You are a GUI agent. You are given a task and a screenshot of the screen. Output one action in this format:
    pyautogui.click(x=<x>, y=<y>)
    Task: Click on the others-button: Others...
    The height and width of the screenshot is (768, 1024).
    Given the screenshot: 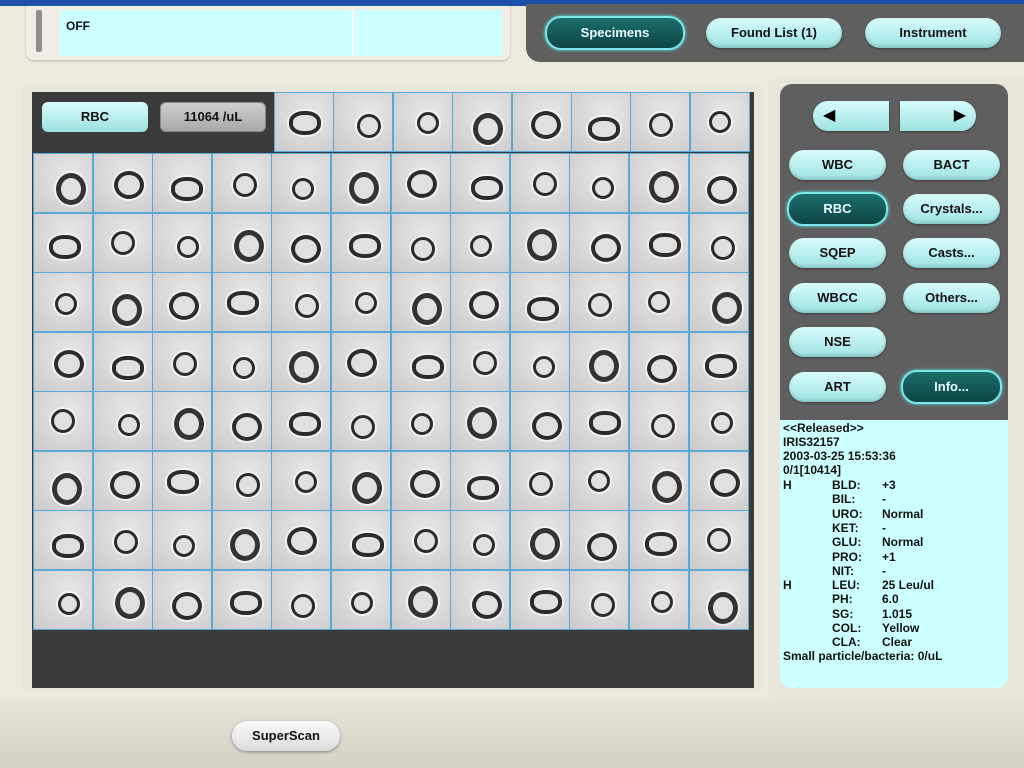 What is the action you would take?
    pyautogui.click(x=951, y=298)
    